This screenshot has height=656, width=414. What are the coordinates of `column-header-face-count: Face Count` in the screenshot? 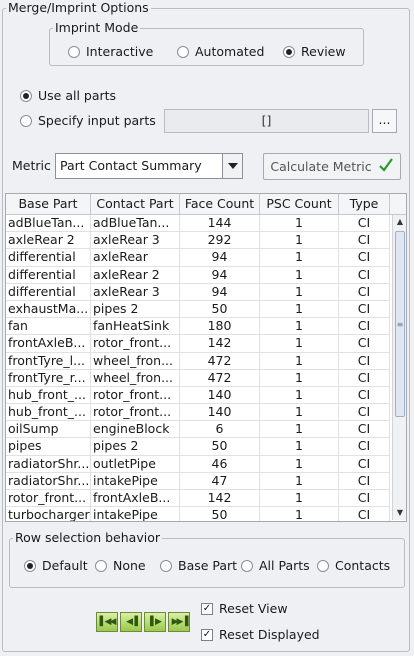 It's located at (220, 204).